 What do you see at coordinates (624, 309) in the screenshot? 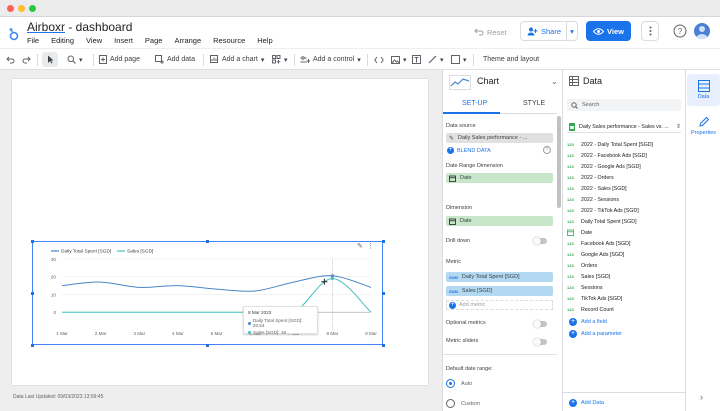
I see `field-list-item: 123 Record Count` at bounding box center [624, 309].